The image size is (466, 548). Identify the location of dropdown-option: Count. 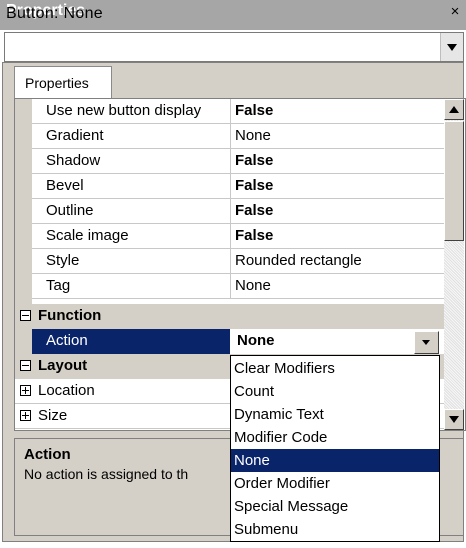
(335, 391).